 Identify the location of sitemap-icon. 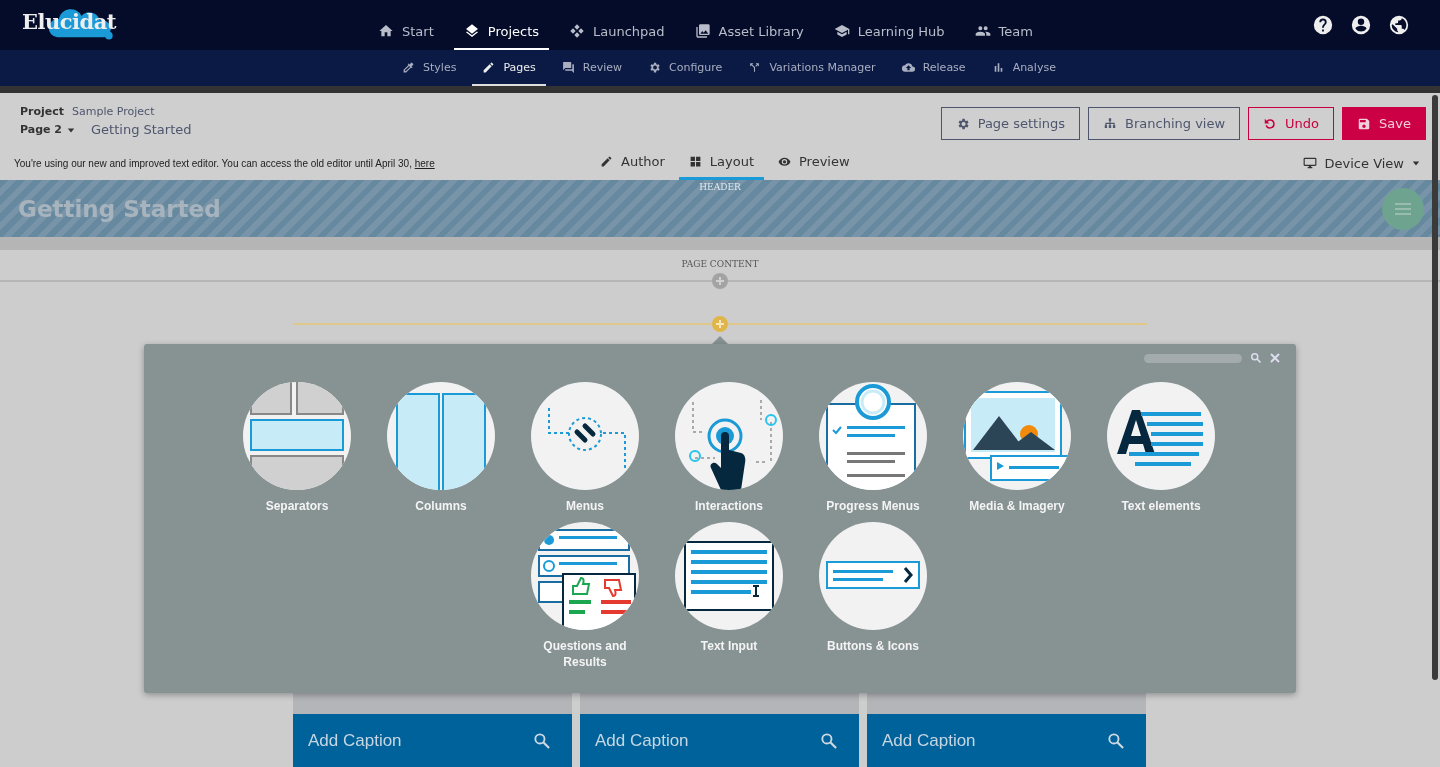
(1110, 123).